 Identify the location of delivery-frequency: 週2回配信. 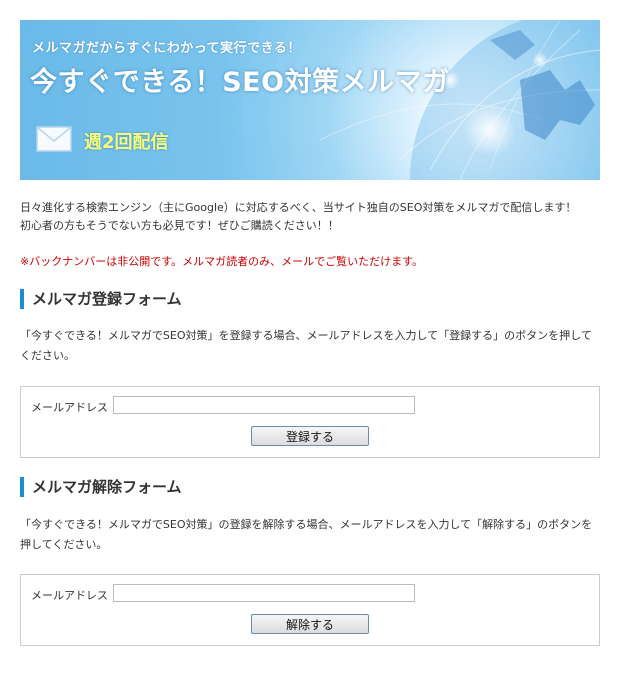
(126, 142).